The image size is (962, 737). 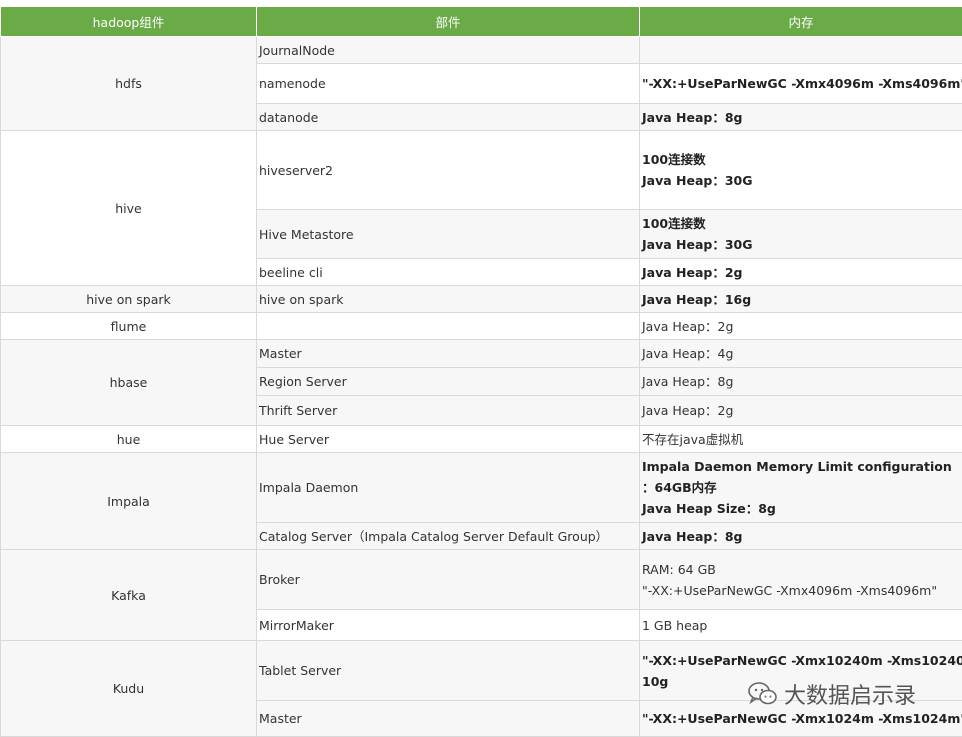 I want to click on table-row: hdfs JournalNode, so click(x=481, y=50).